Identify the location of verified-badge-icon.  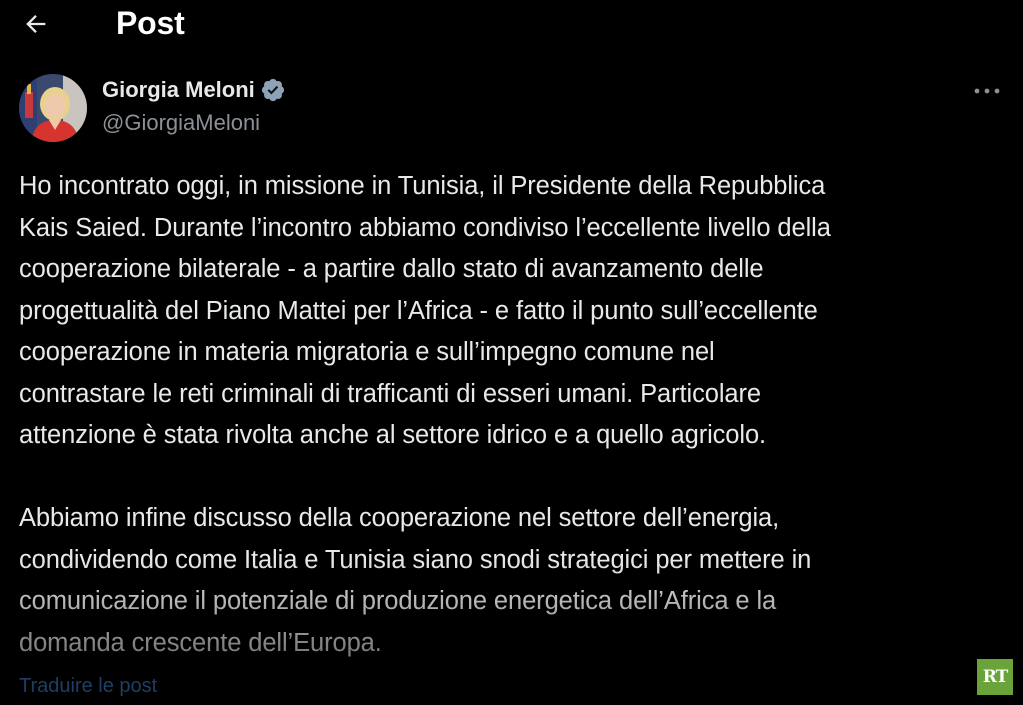
(273, 90).